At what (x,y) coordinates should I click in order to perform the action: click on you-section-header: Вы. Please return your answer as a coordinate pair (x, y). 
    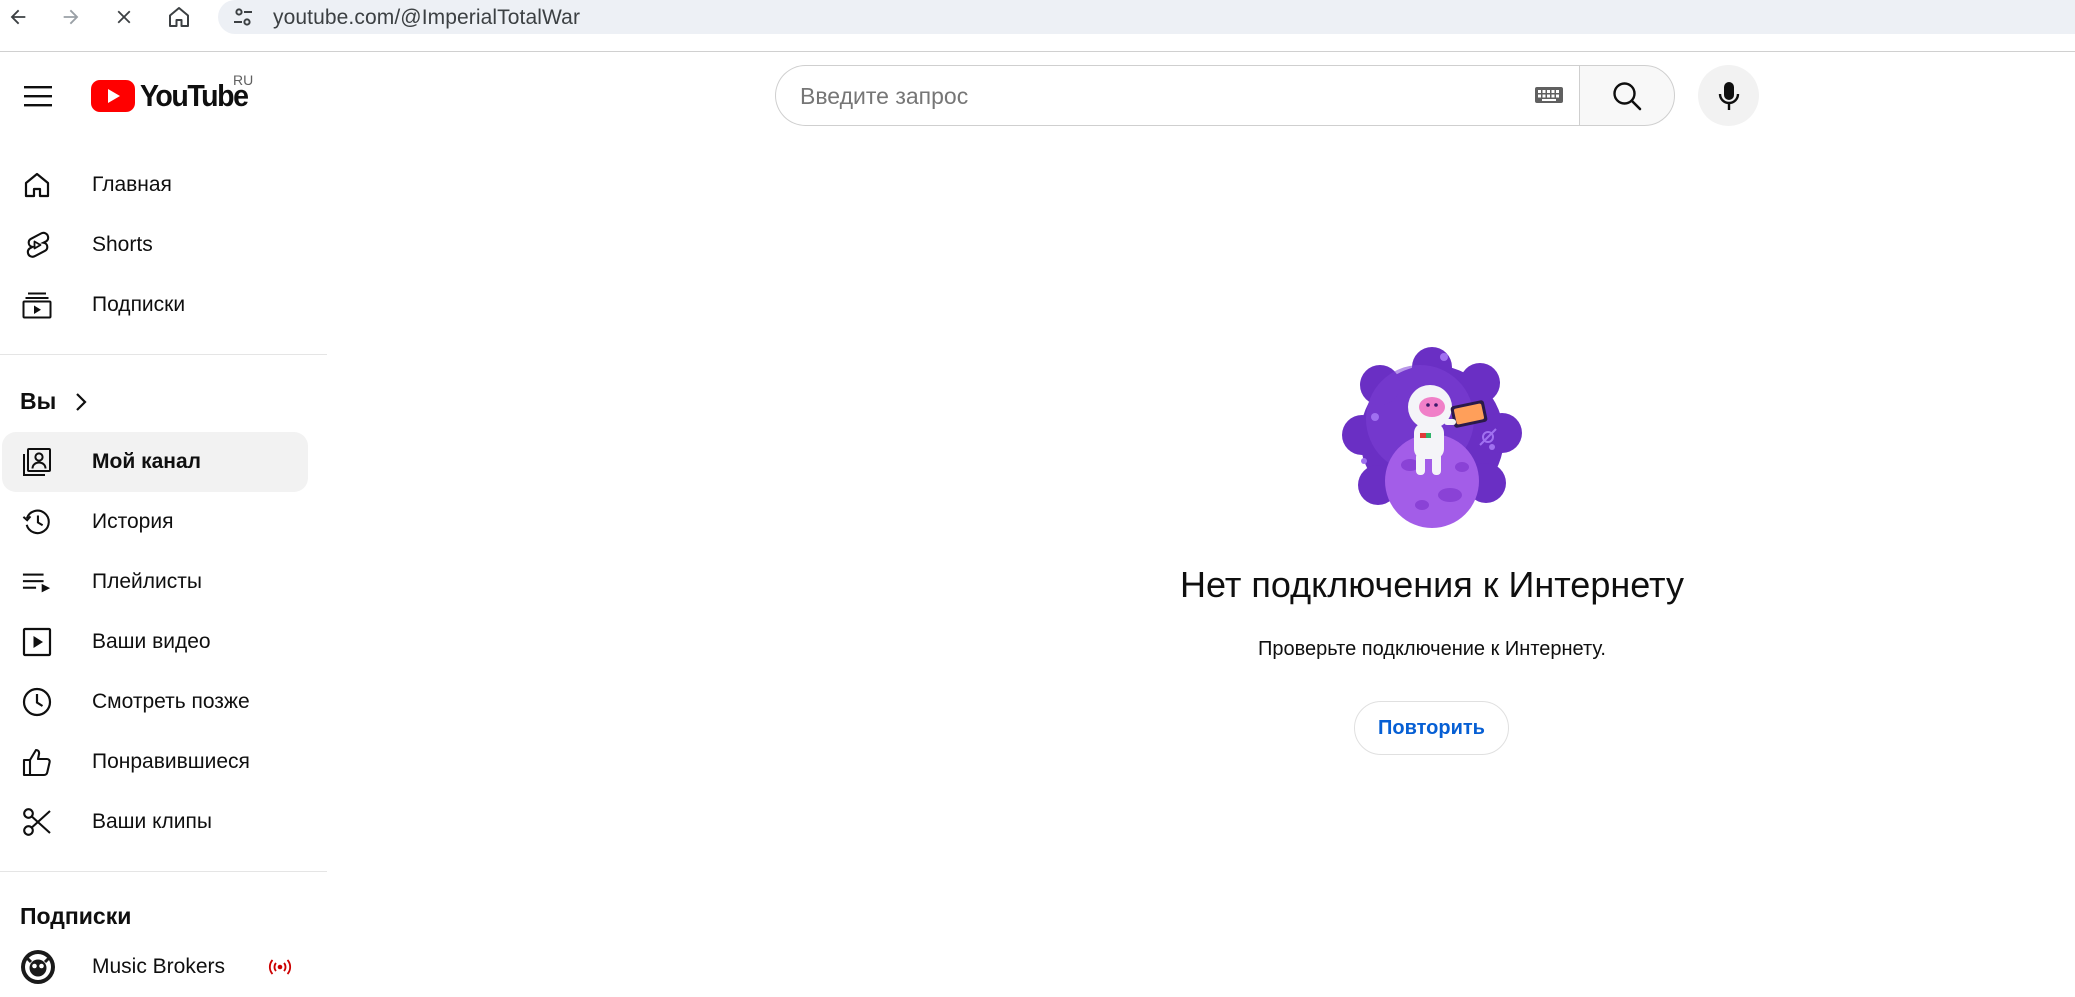
    Looking at the image, I should click on (54, 401).